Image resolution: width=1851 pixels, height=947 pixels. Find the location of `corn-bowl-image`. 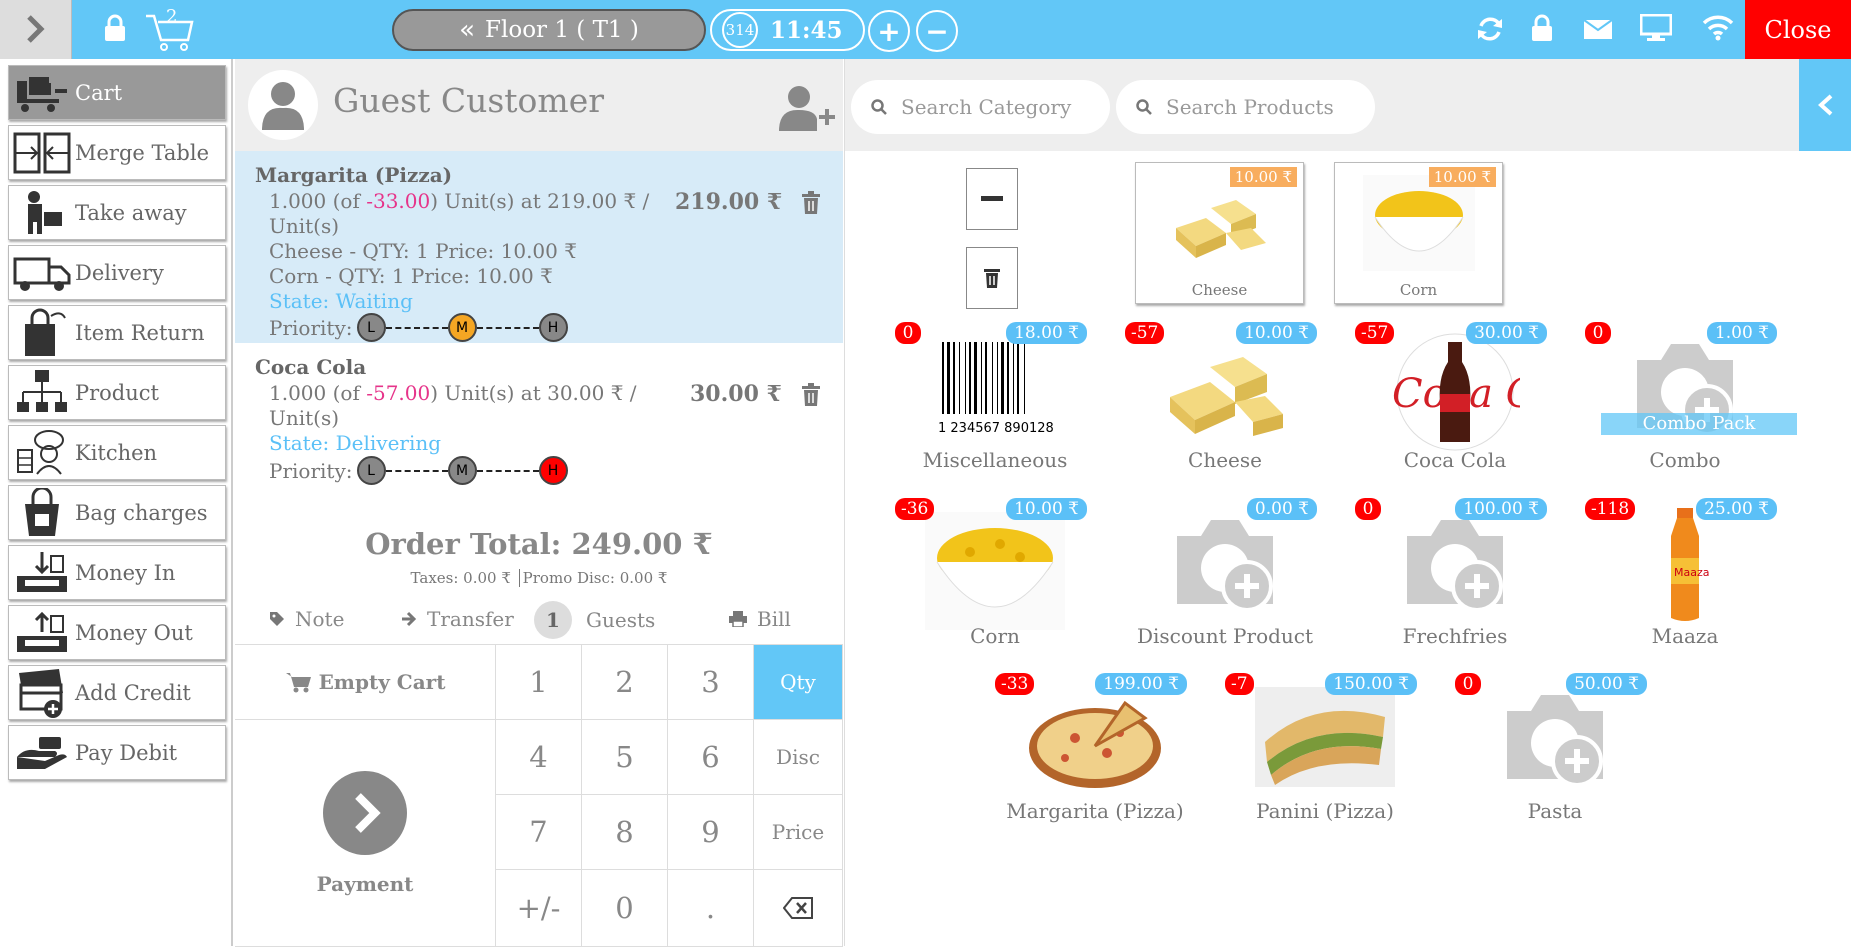

corn-bowl-image is located at coordinates (995, 571).